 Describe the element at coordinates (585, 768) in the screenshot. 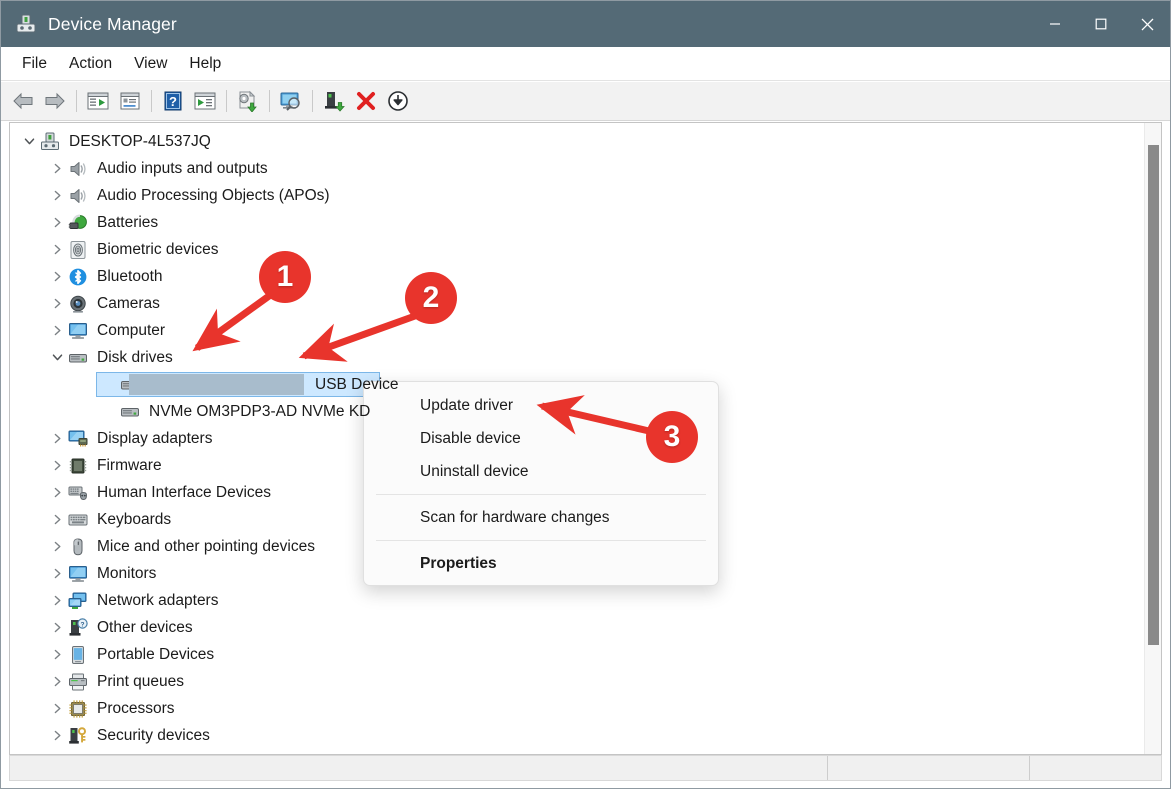

I see `status-bar` at that location.